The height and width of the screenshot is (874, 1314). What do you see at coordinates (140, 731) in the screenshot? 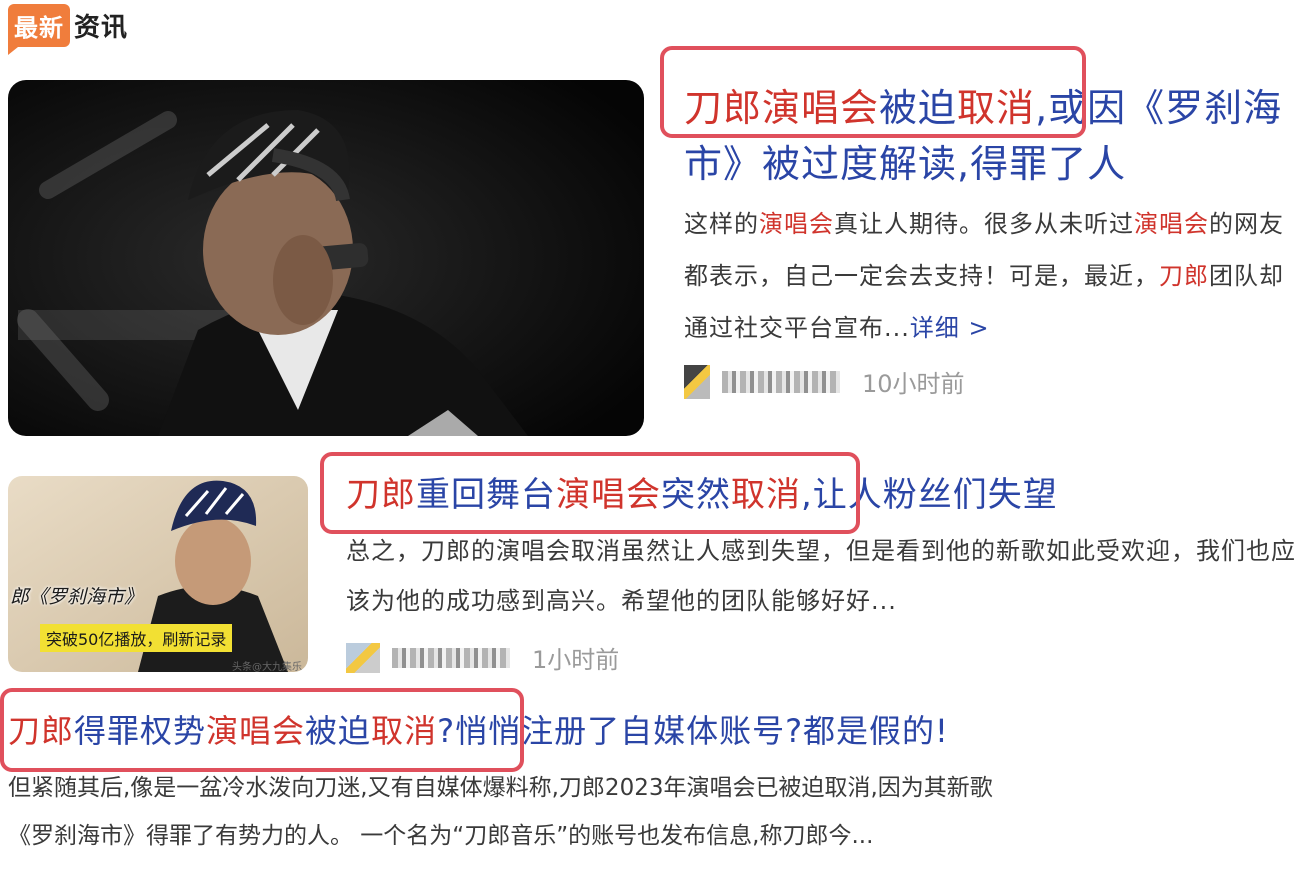
I see `title-segment: 得罪权势` at bounding box center [140, 731].